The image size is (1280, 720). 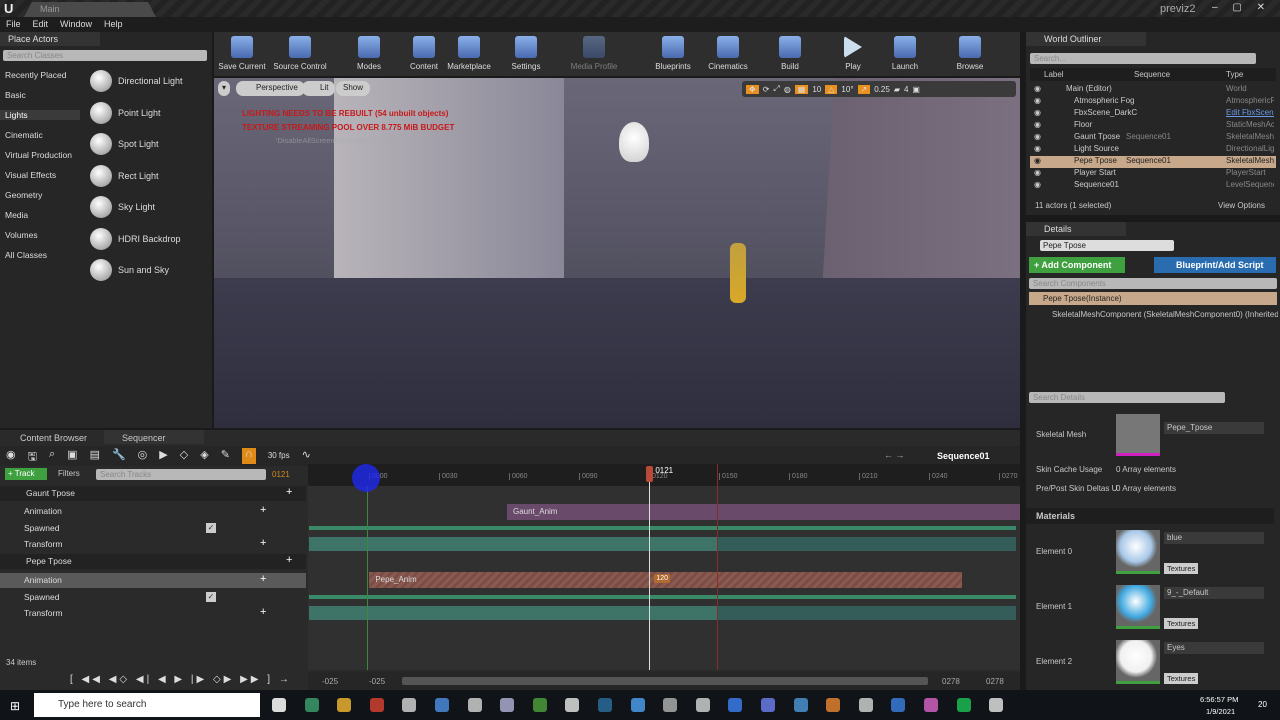 What do you see at coordinates (163, 456) in the screenshot?
I see `play-options-icon: ▶` at bounding box center [163, 456].